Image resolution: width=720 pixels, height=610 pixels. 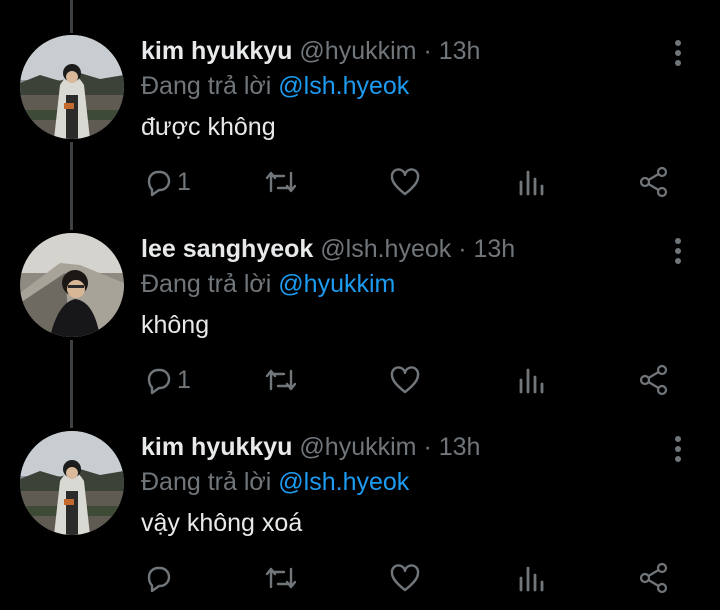 I want to click on display-name: lee sanghyeok, so click(x=227, y=249).